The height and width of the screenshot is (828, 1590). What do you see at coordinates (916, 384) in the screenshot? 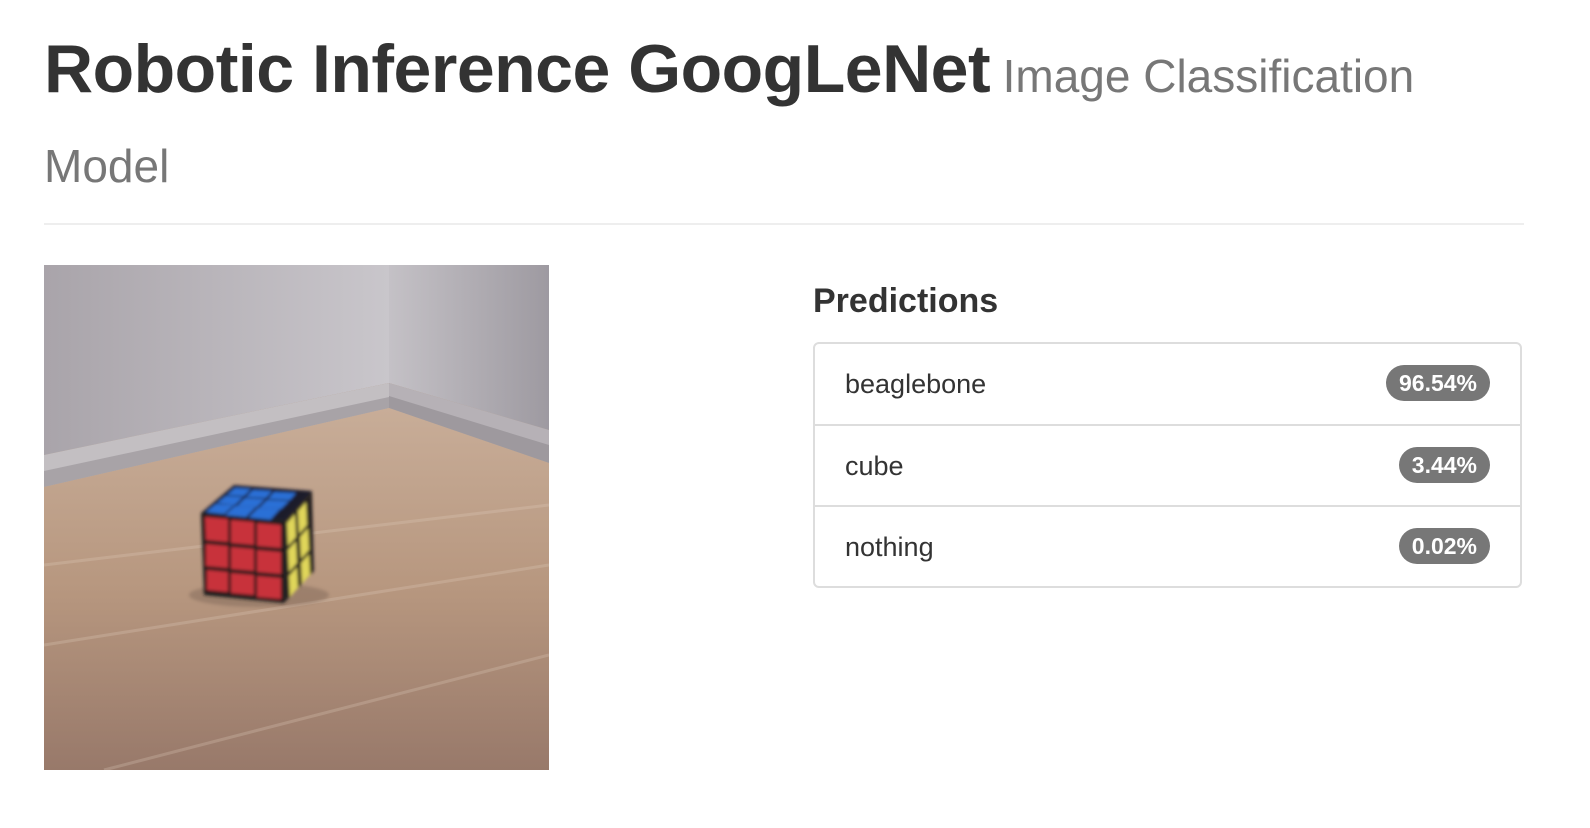
I see `prediction-label: beaglebone` at bounding box center [916, 384].